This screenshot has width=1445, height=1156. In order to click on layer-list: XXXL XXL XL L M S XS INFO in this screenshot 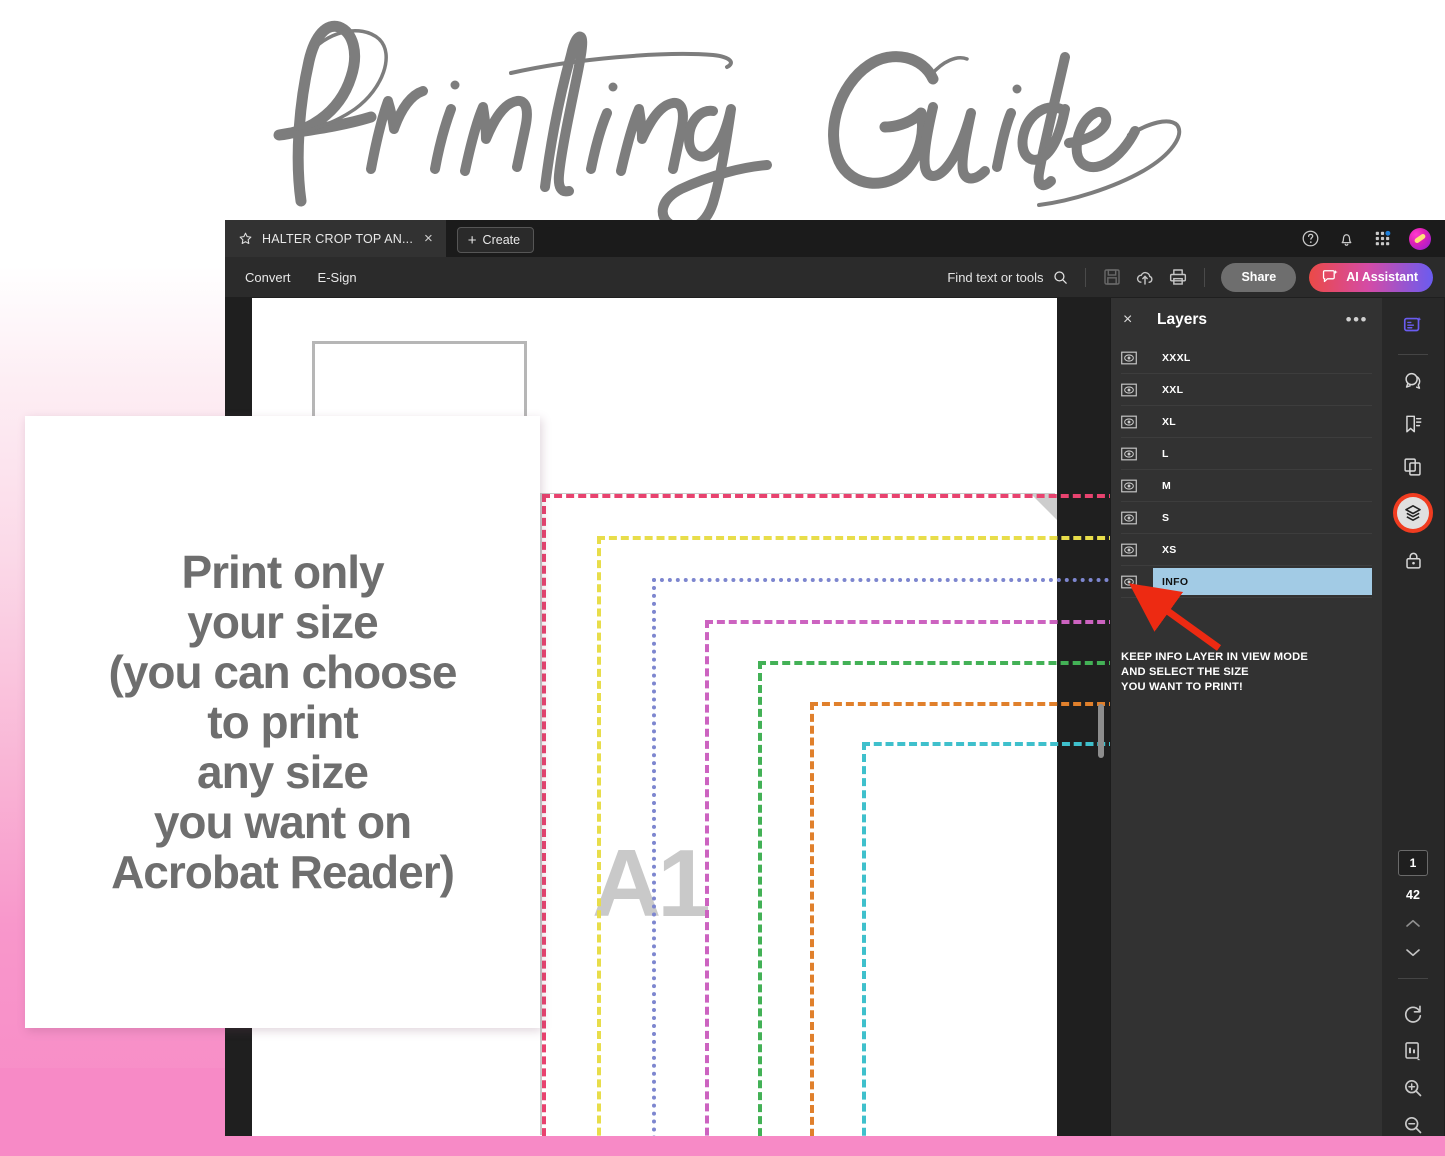, I will do `click(1246, 470)`.